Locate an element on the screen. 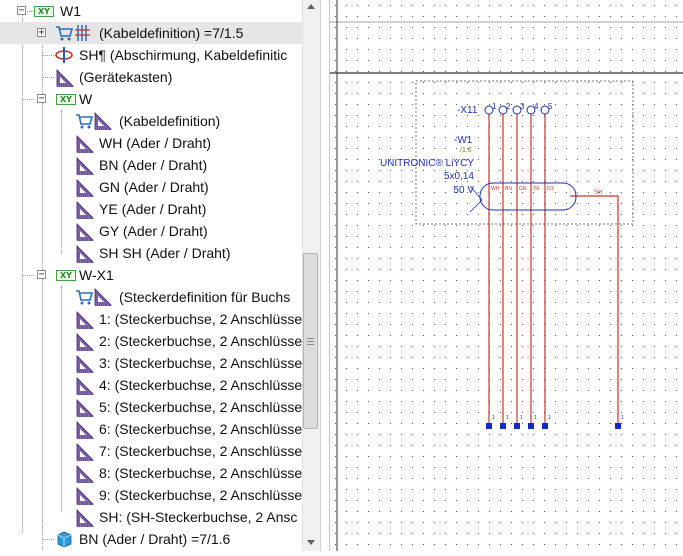  tree-item: 6: (Steckerbuchse, 2 Anschlüsse is located at coordinates (151, 429).